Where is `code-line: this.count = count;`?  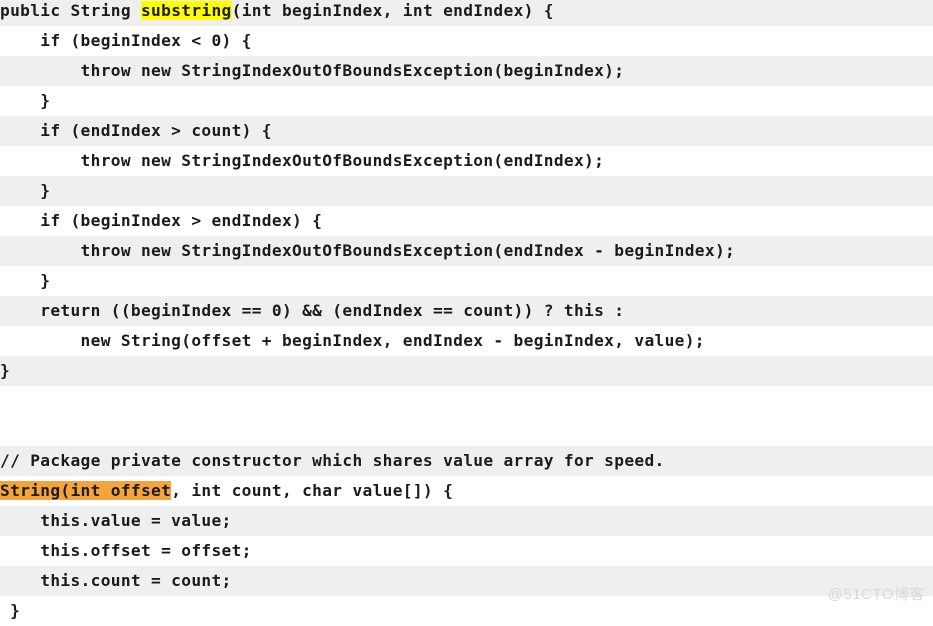 code-line: this.count = count; is located at coordinates (466, 581).